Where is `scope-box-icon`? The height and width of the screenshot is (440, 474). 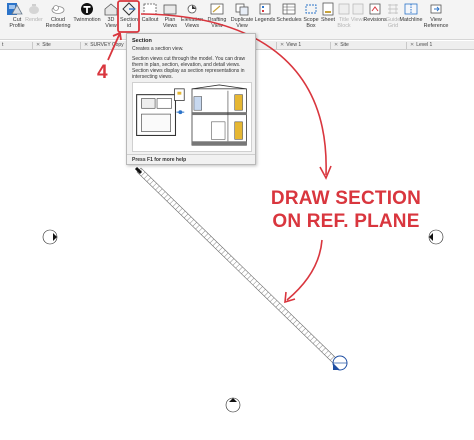 scope-box-icon is located at coordinates (311, 9).